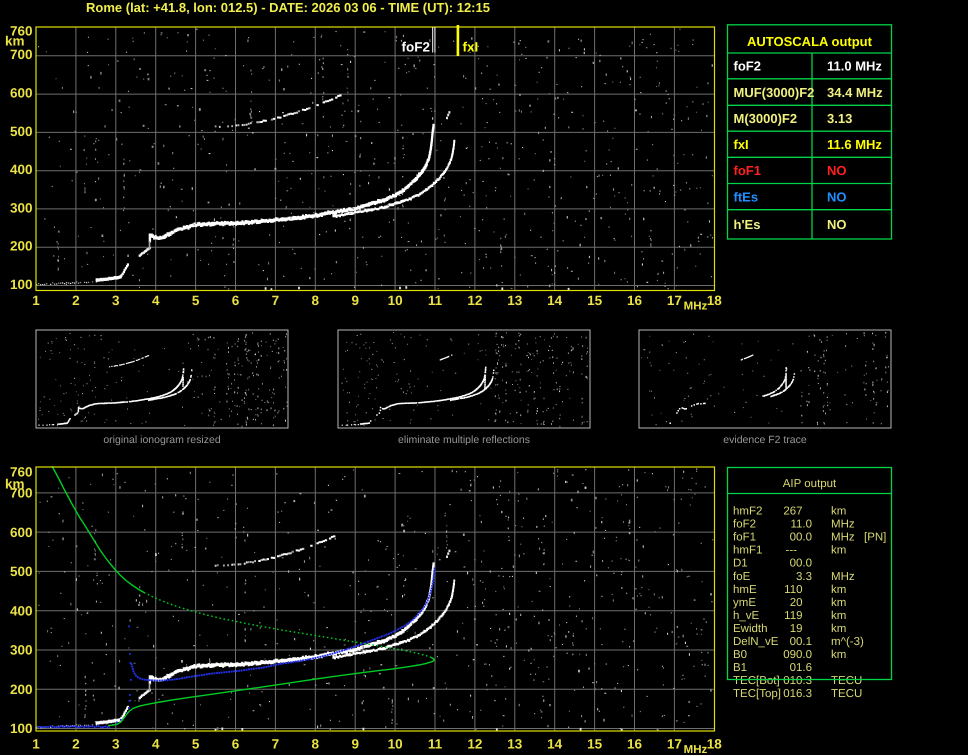 The height and width of the screenshot is (755, 968). Describe the element at coordinates (747, 224) in the screenshot. I see `svg-text: h'Es` at that location.